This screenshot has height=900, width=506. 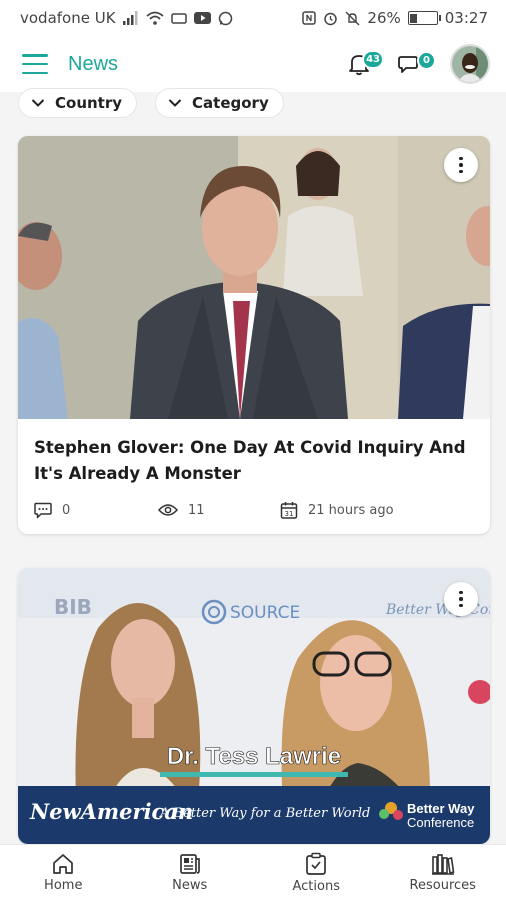 What do you see at coordinates (168, 510) in the screenshot?
I see `eye-icon` at bounding box center [168, 510].